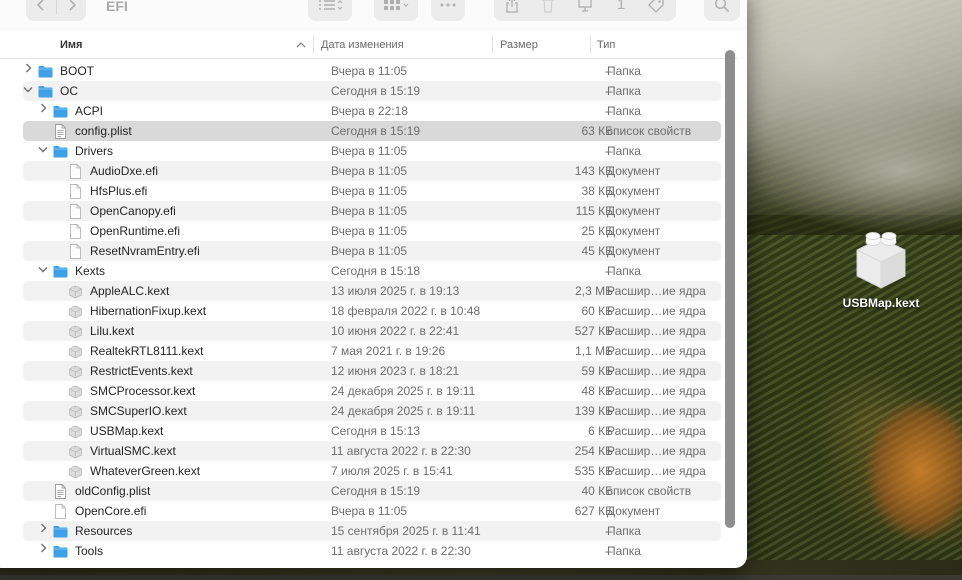 The image size is (962, 580). What do you see at coordinates (133, 211) in the screenshot?
I see `file-name: OpenCanopy.efi` at bounding box center [133, 211].